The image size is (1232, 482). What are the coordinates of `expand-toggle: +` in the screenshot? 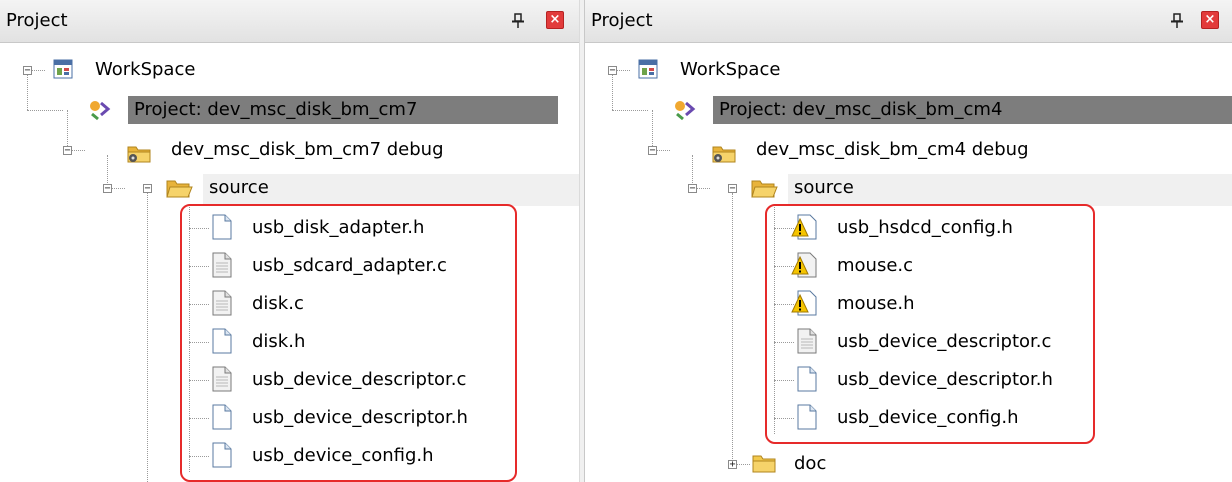 It's located at (732, 465).